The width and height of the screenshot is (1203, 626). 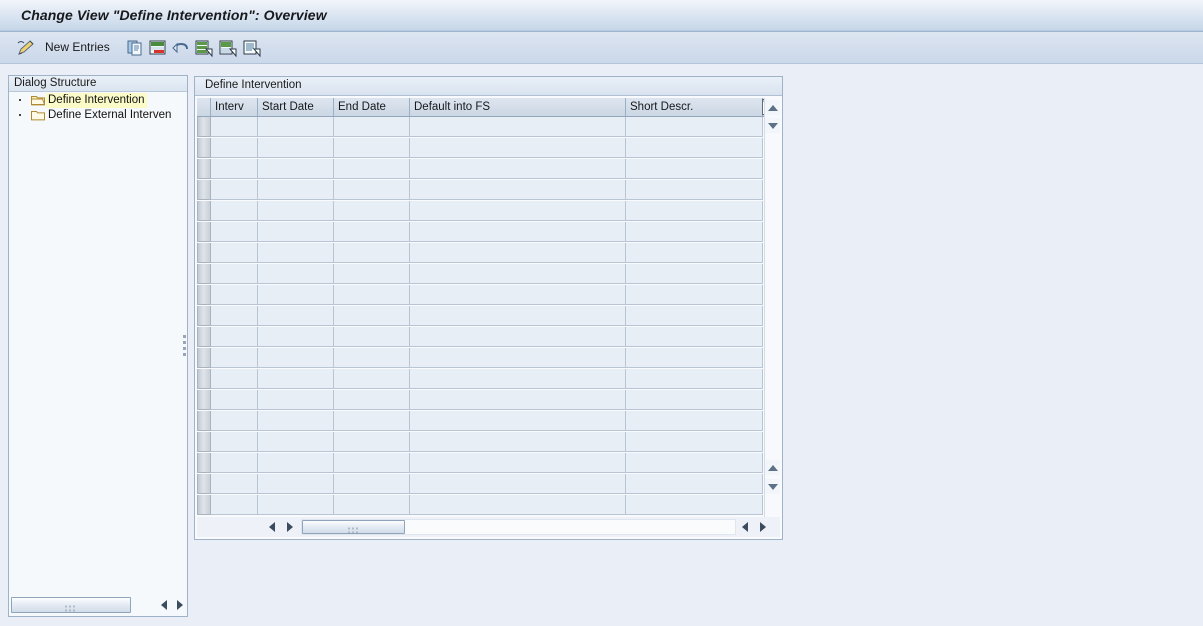 What do you see at coordinates (252, 48) in the screenshot?
I see `details-icon` at bounding box center [252, 48].